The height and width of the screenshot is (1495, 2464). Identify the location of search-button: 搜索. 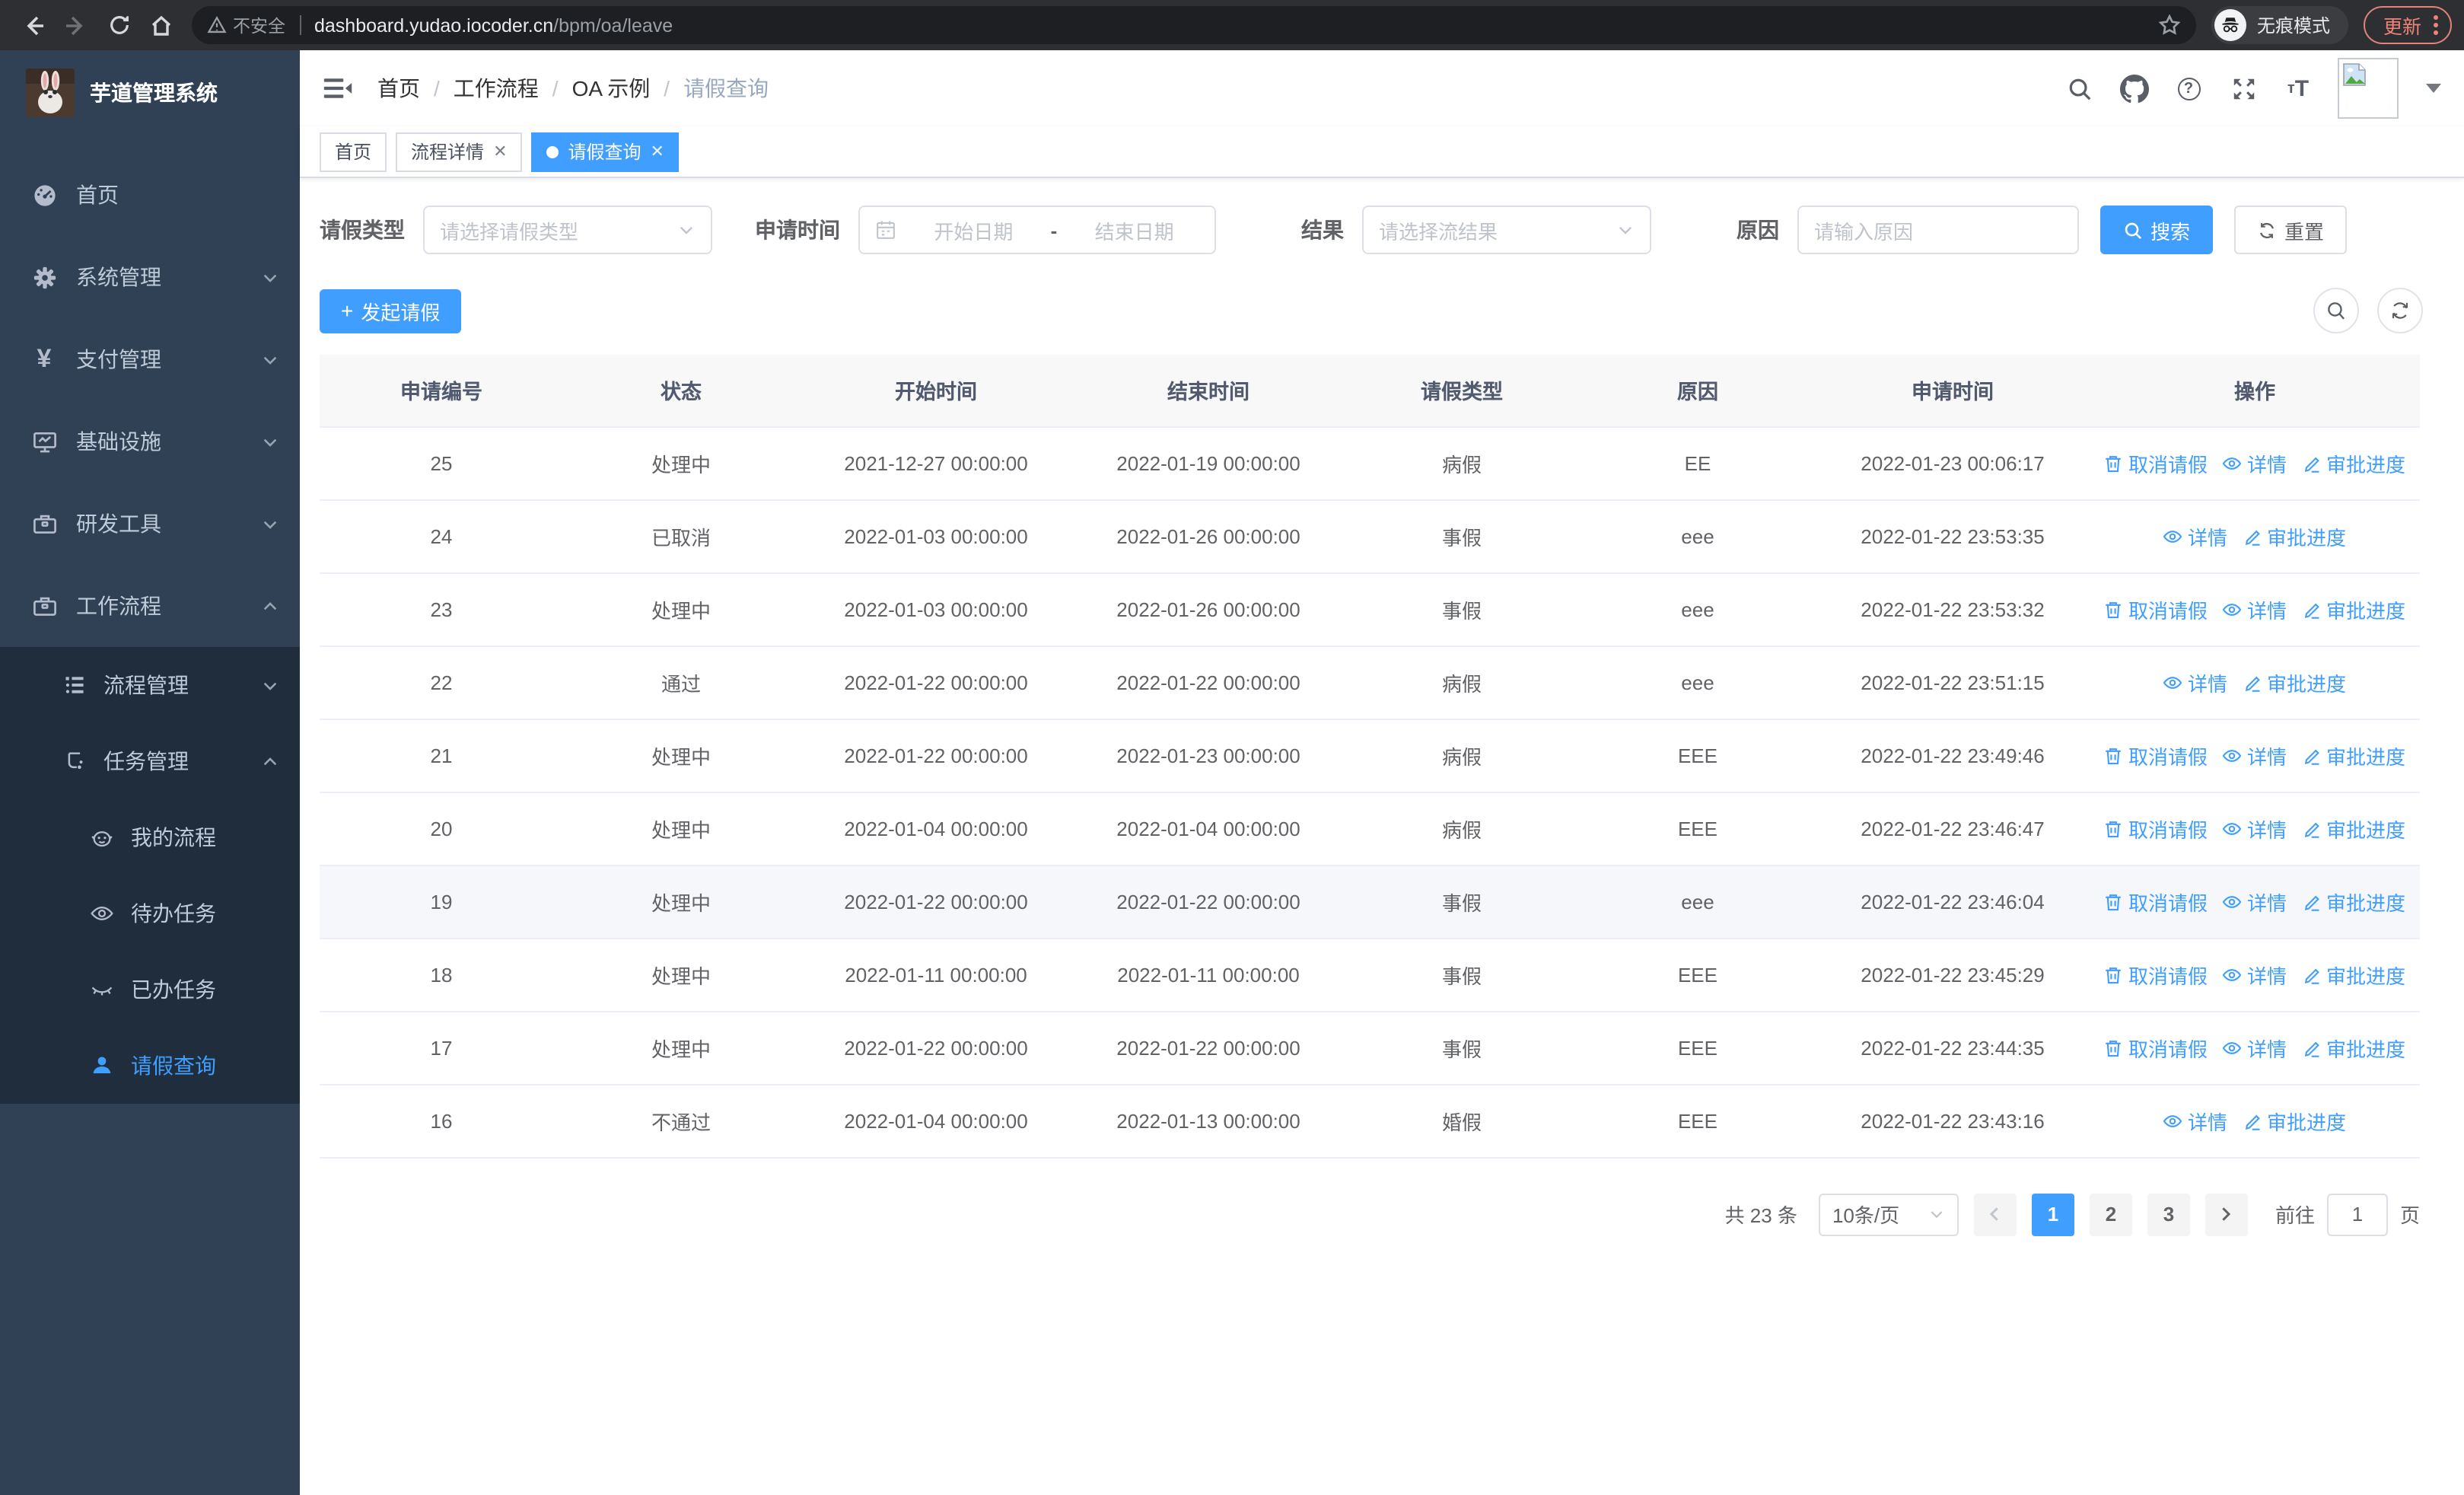
(2157, 230).